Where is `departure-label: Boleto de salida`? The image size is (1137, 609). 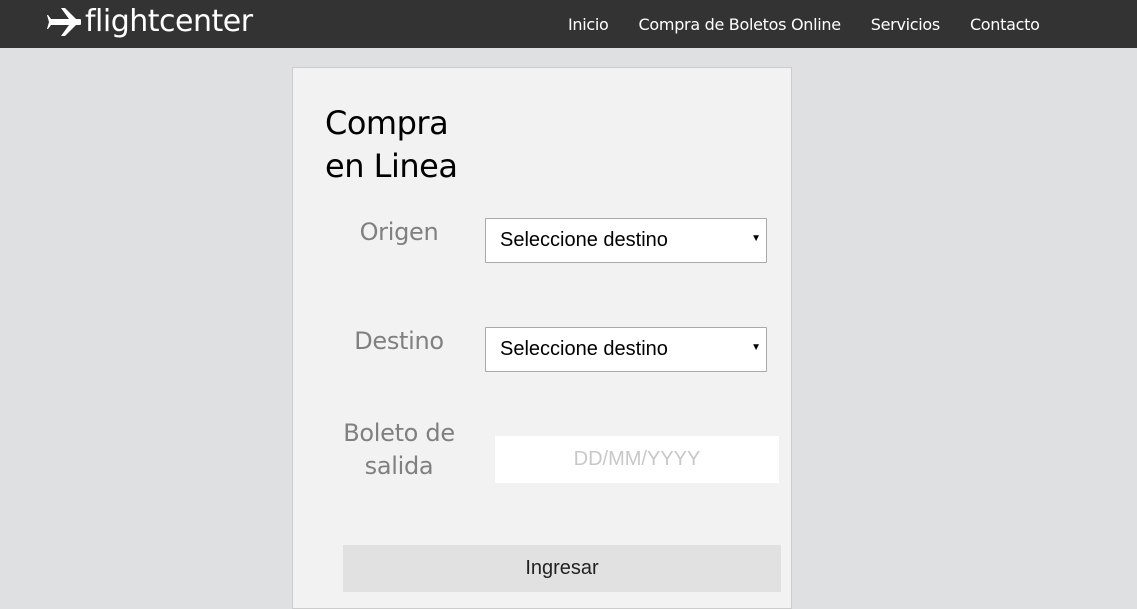 departure-label: Boleto de salida is located at coordinates (399, 450).